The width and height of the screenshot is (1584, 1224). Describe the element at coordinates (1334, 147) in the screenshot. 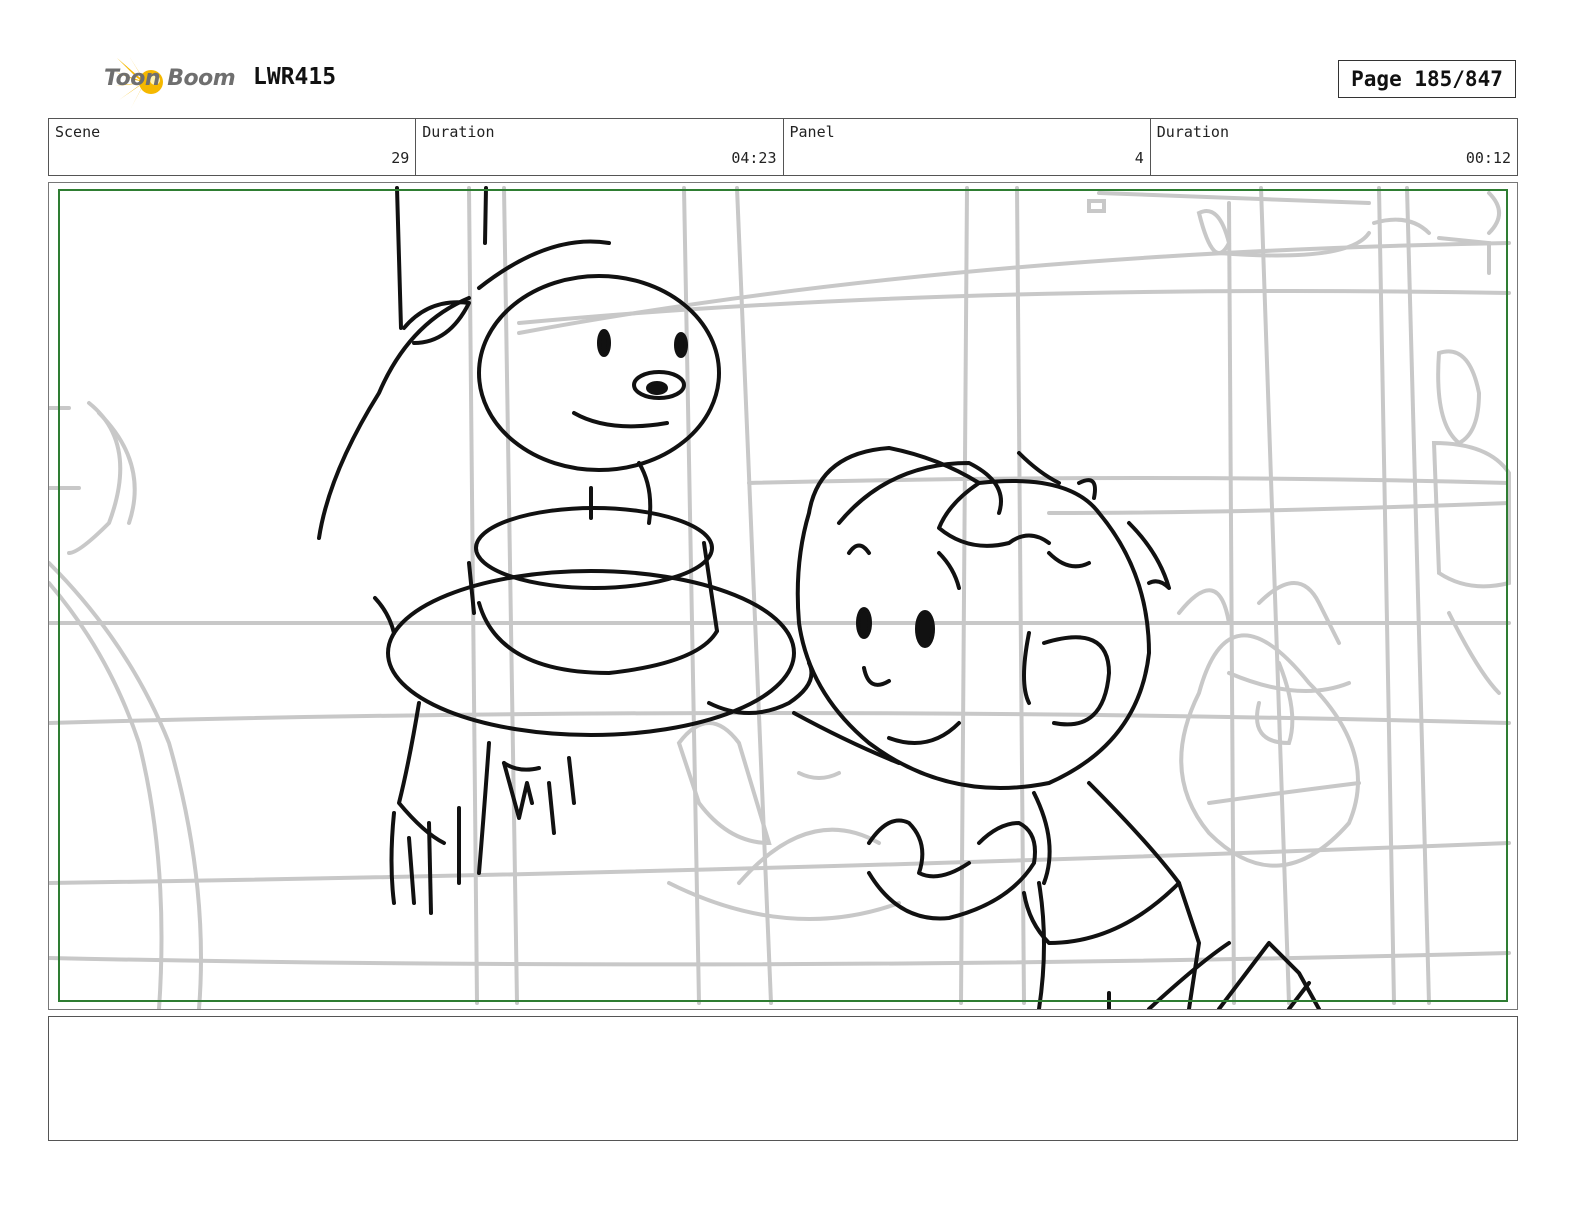

I see `panel-duration-cell: Duration 00:12` at that location.